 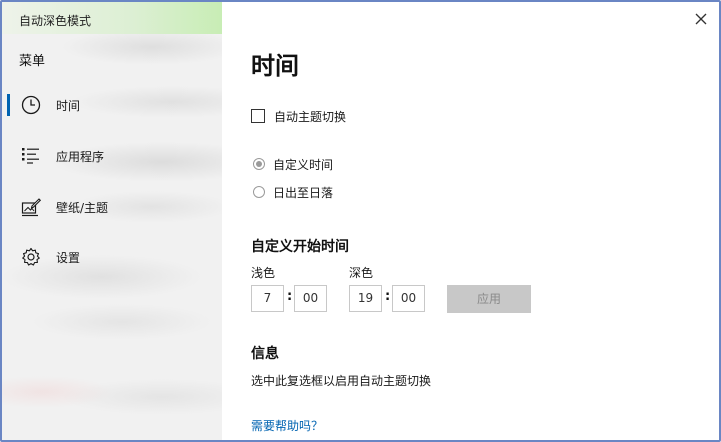 What do you see at coordinates (287, 425) in the screenshot?
I see `help-link: 需要帮助吗？` at bounding box center [287, 425].